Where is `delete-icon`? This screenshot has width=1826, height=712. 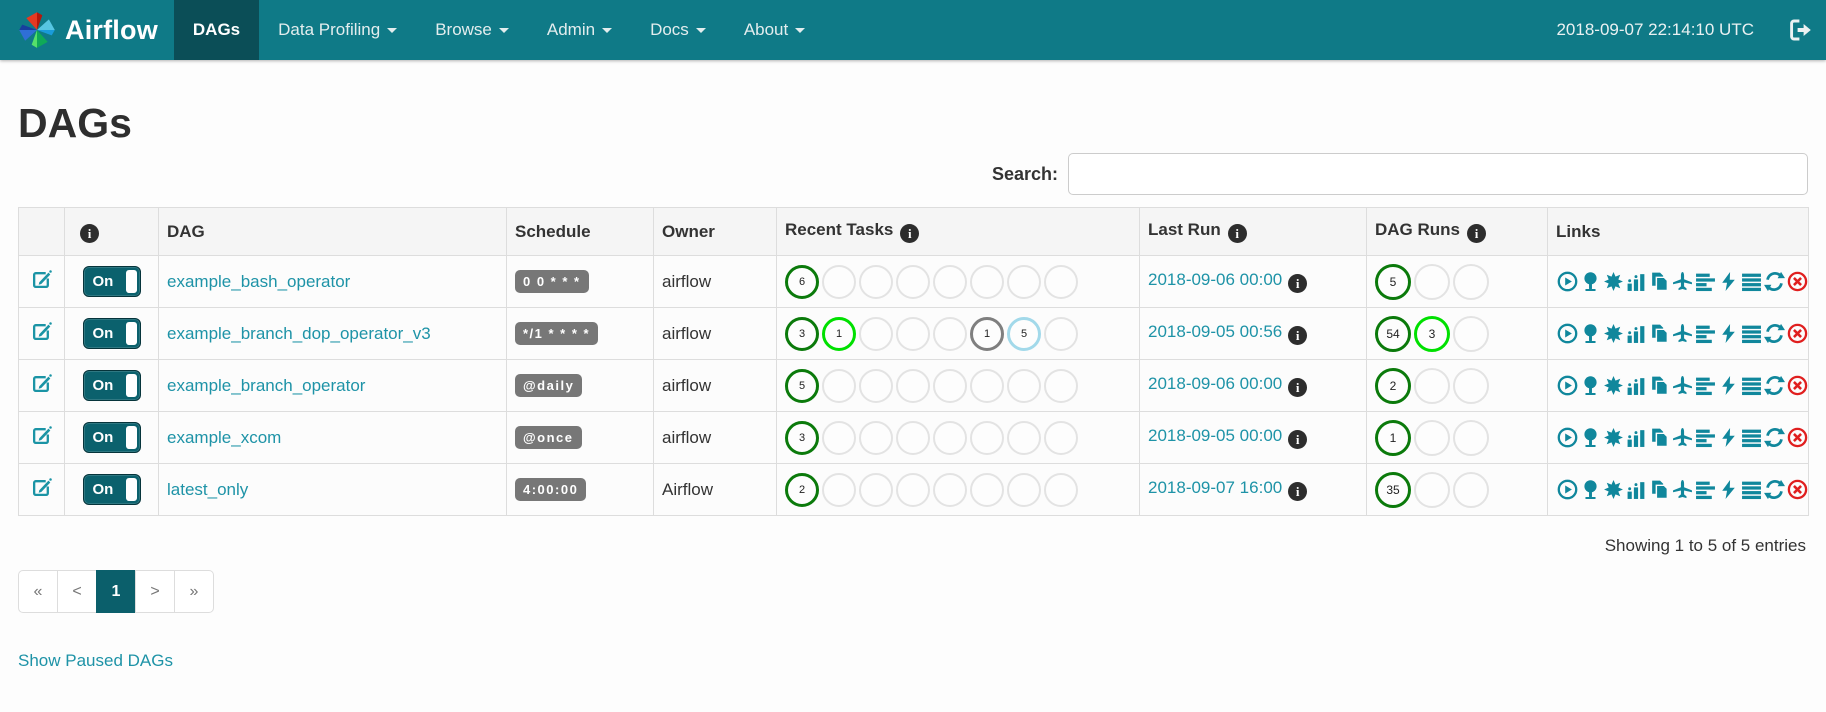 delete-icon is located at coordinates (1797, 437).